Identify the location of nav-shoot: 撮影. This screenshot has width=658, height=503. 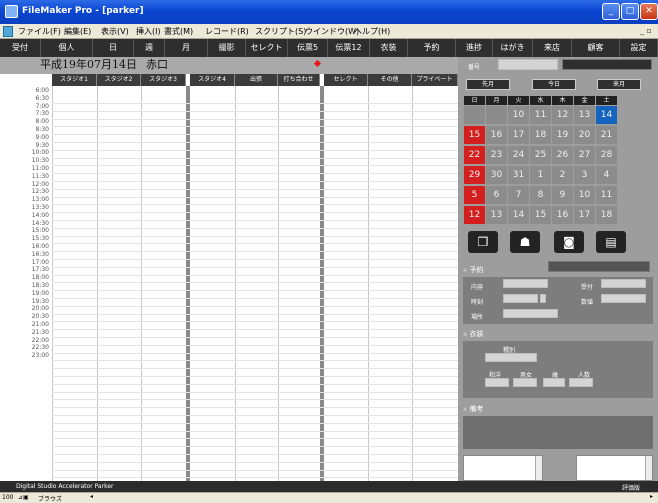
(227, 48).